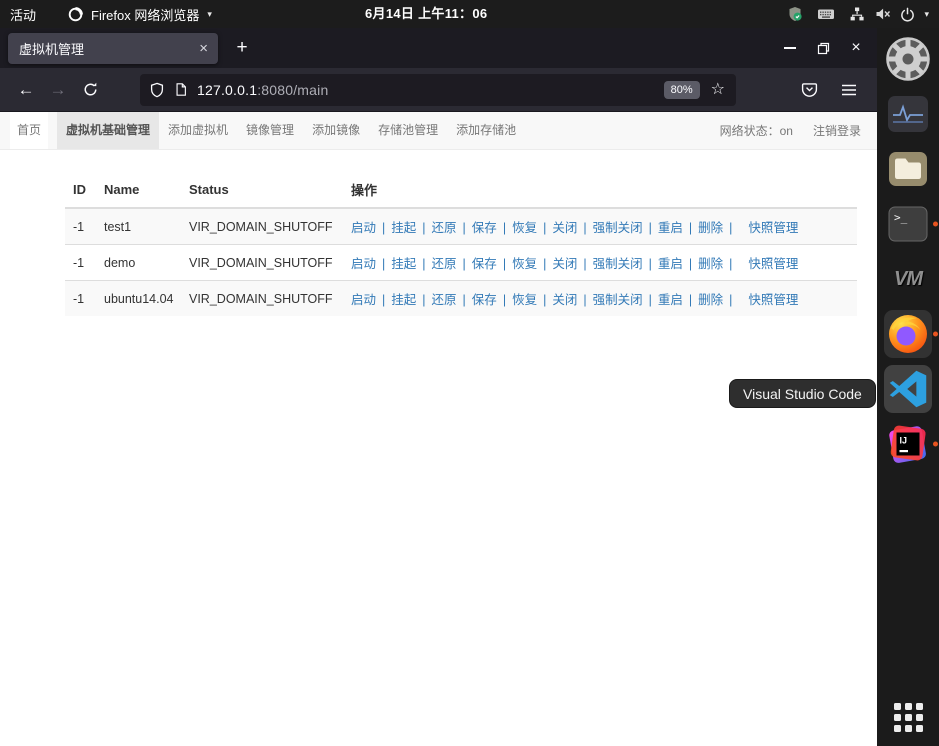  I want to click on forward-button: →, so click(58, 90).